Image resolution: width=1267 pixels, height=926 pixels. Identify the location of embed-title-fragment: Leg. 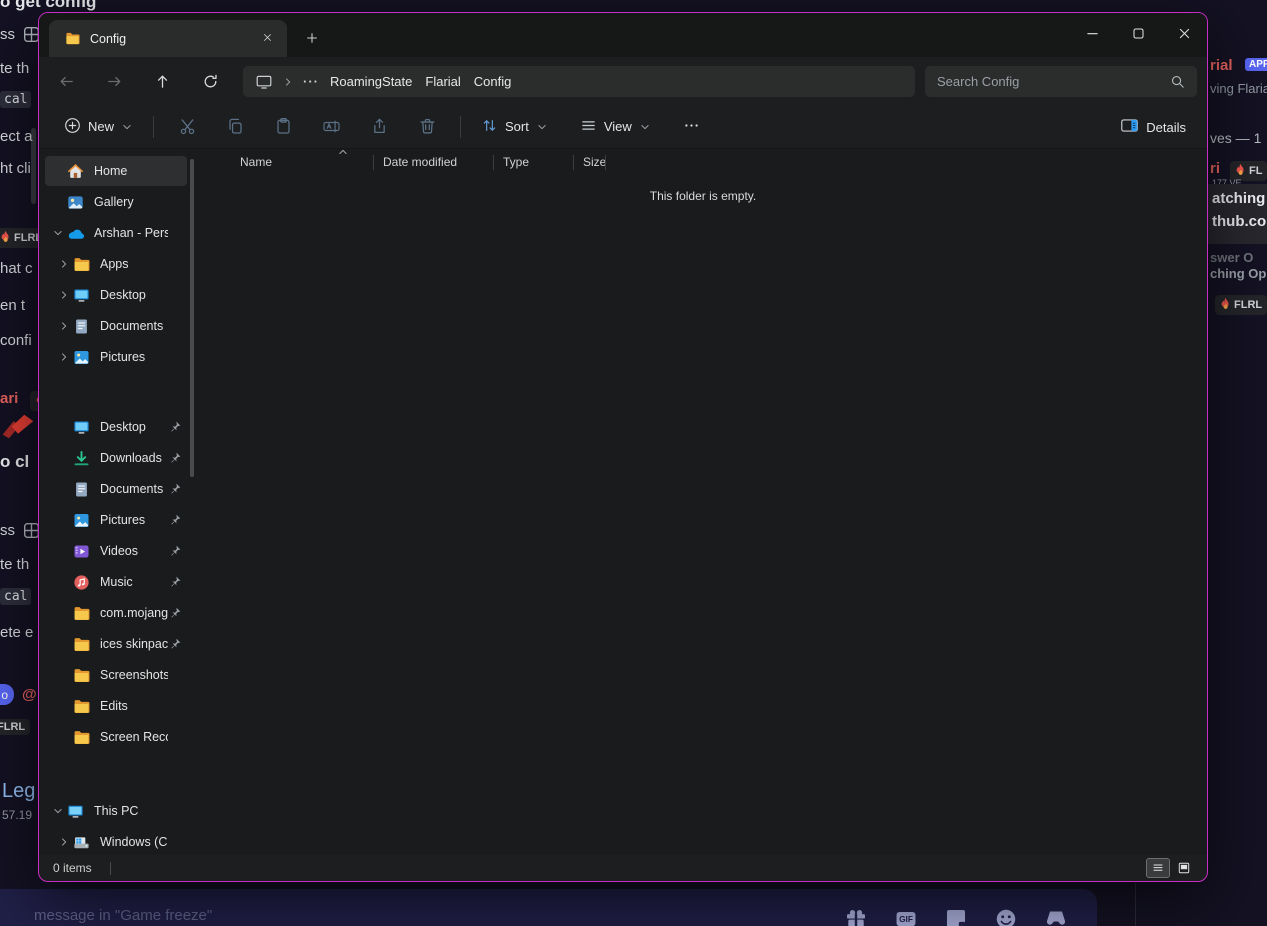
(18, 791).